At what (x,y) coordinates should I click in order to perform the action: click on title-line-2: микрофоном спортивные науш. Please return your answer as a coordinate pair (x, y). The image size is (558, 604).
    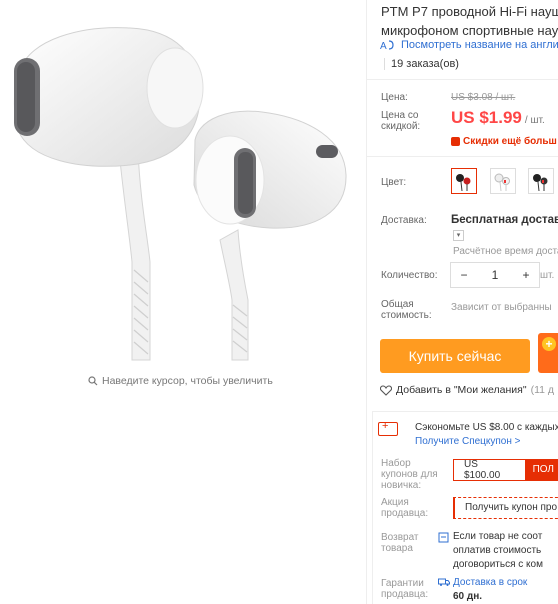
    Looking at the image, I should click on (469, 30).